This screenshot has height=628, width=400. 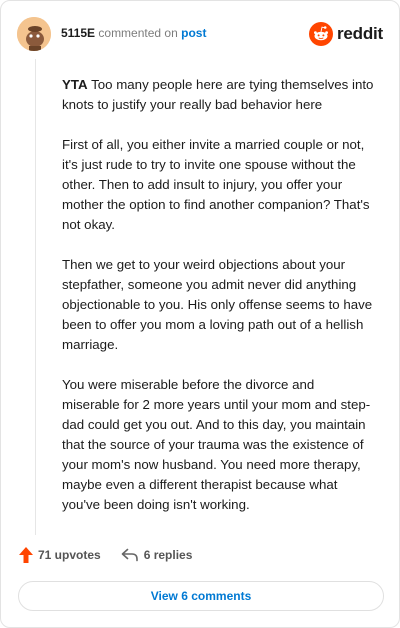 I want to click on byline-action: commented on, so click(x=138, y=33).